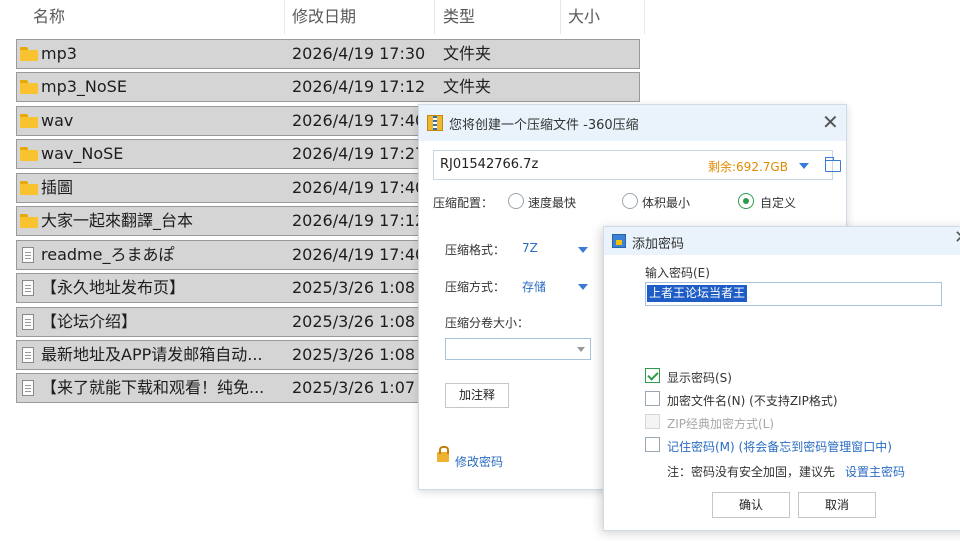 Image resolution: width=960 pixels, height=541 pixels. Describe the element at coordinates (748, 167) in the screenshot. I see `free-space-label: 剩余:692.7GB` at that location.